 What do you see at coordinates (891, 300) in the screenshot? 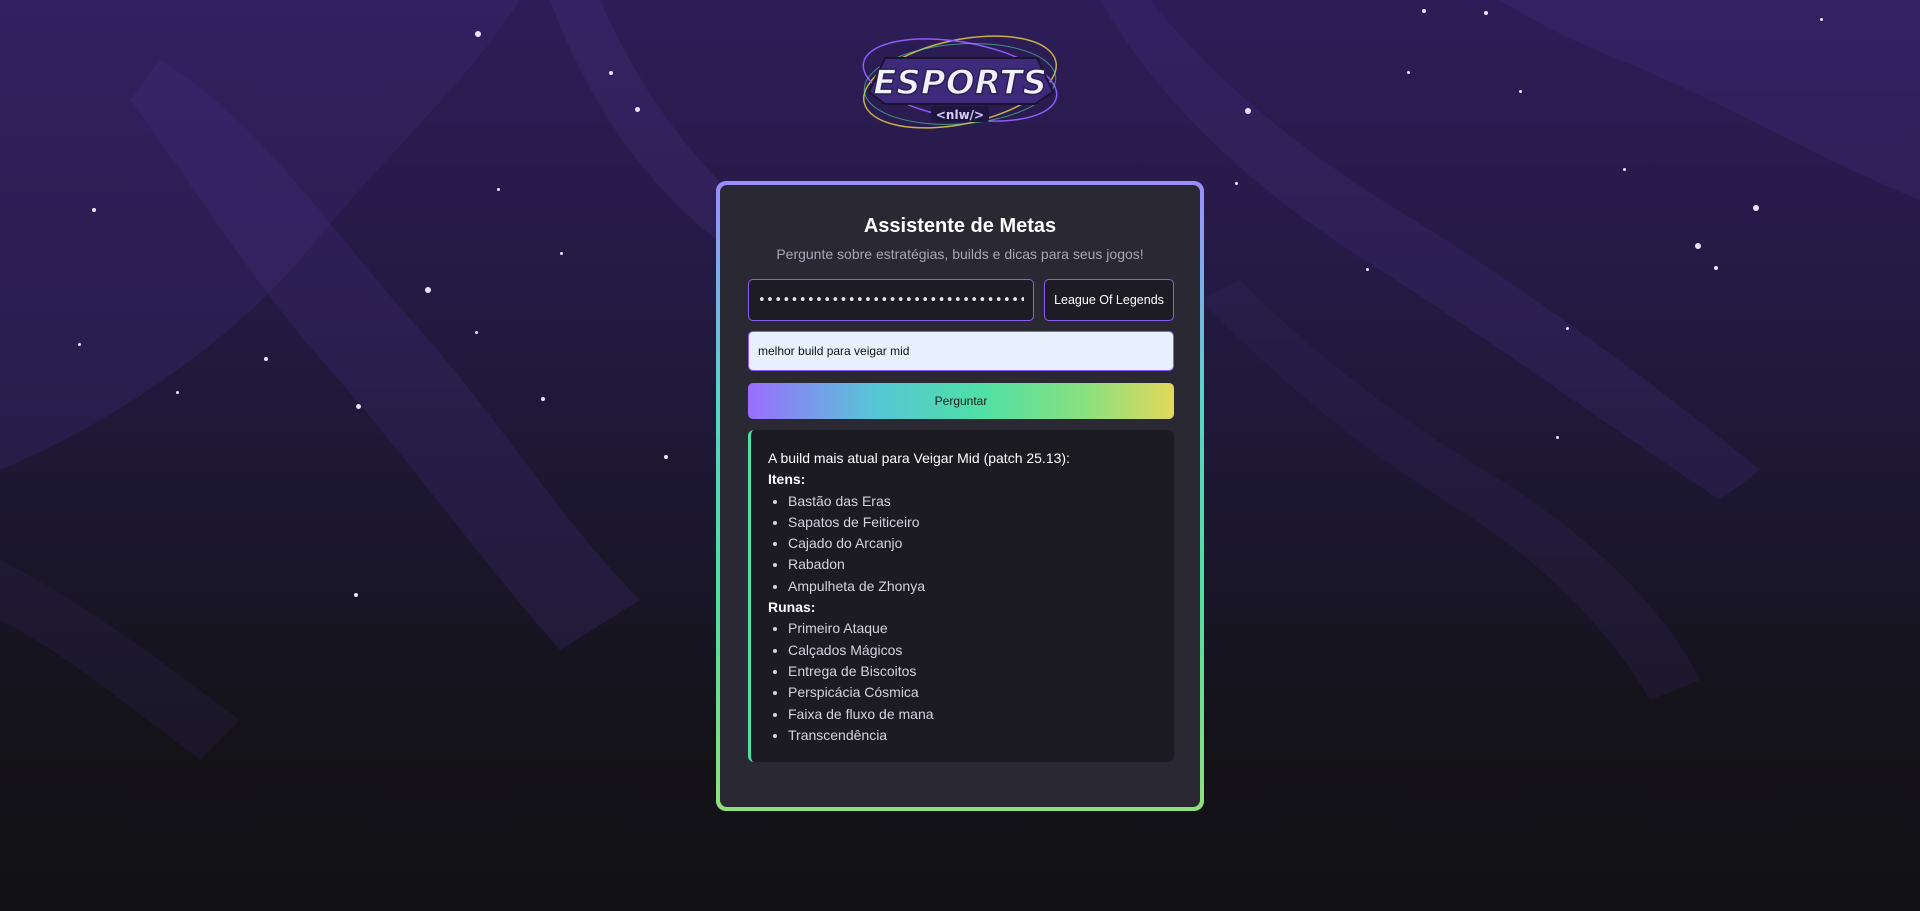
I see `api-key-input` at bounding box center [891, 300].